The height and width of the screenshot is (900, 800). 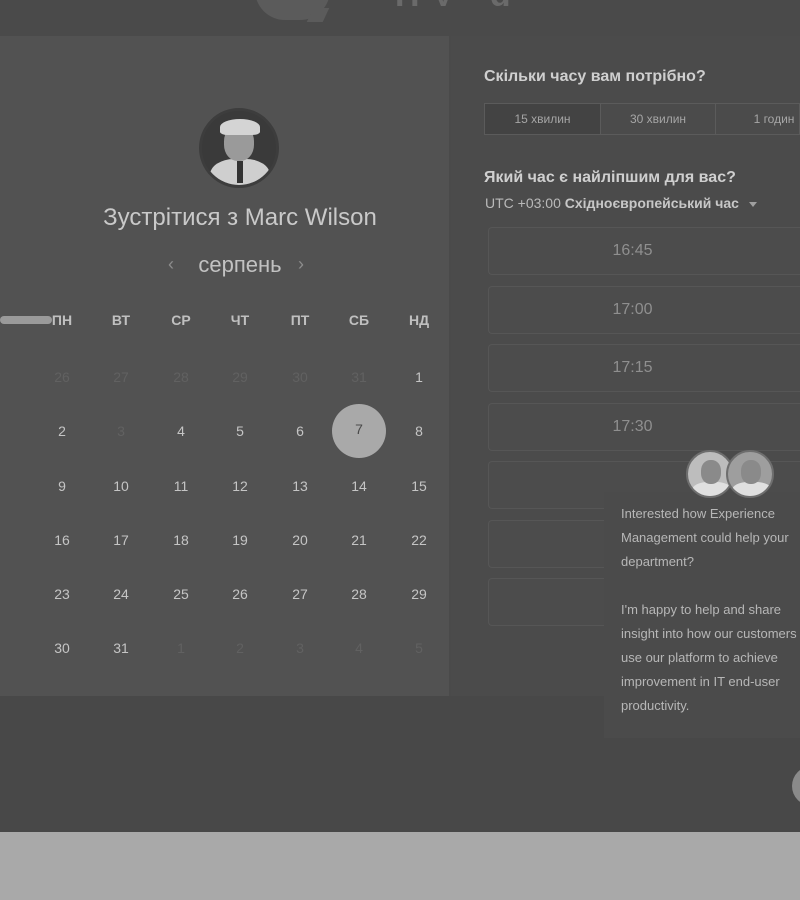 I want to click on calendar-day: 12, so click(x=240, y=486).